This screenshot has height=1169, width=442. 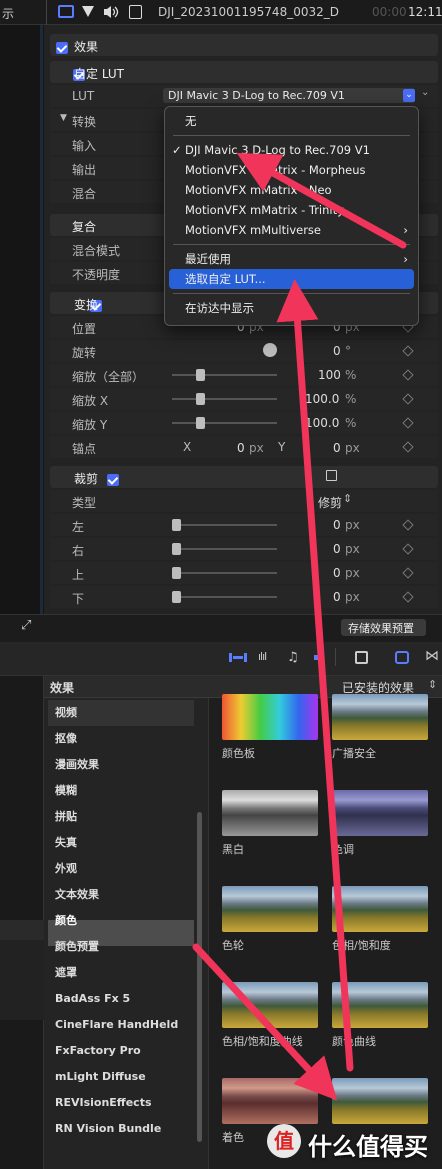 I want to click on arrow-to-lut-value, so click(x=321, y=200).